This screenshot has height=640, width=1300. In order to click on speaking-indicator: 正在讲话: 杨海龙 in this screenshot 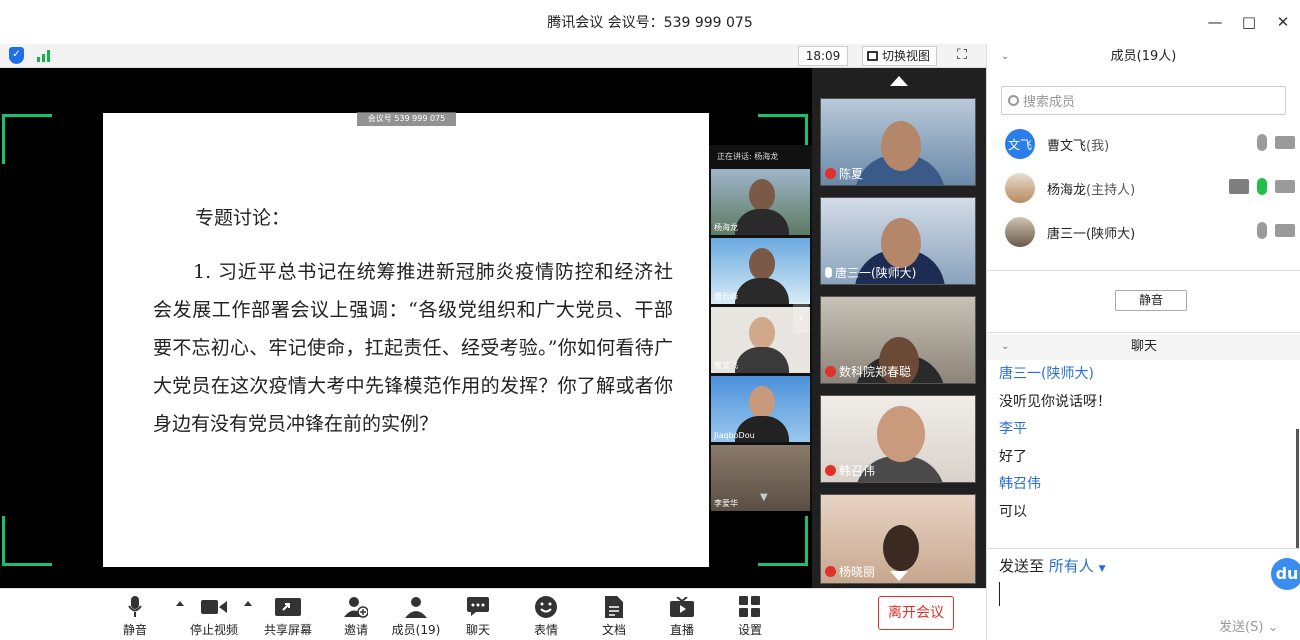, I will do `click(748, 156)`.